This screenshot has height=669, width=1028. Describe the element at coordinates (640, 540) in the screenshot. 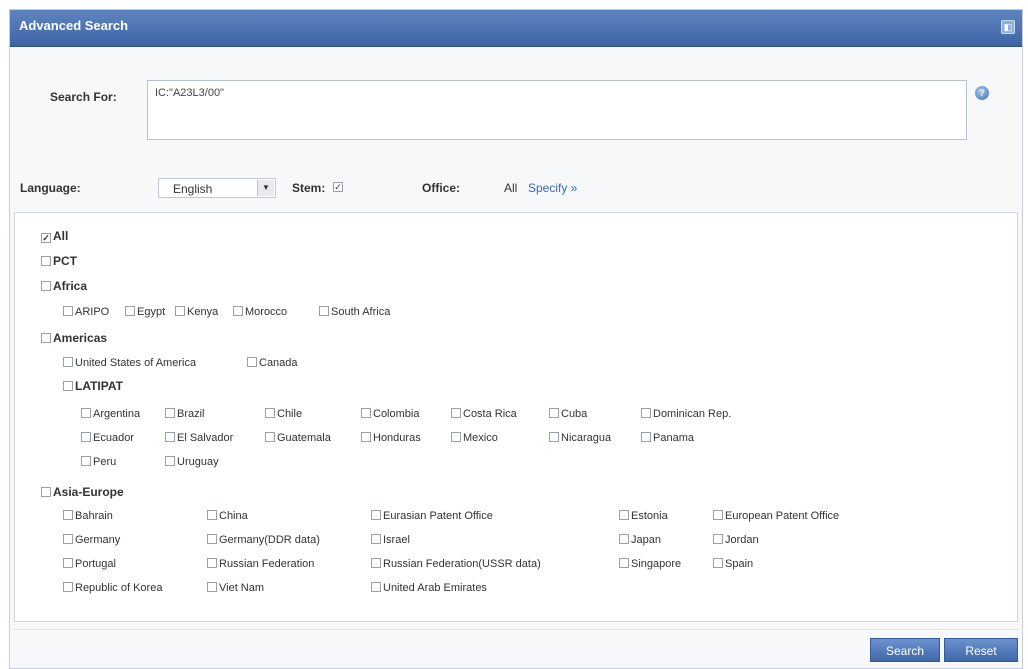

I see `office-checkbox-japan: Japan` at that location.